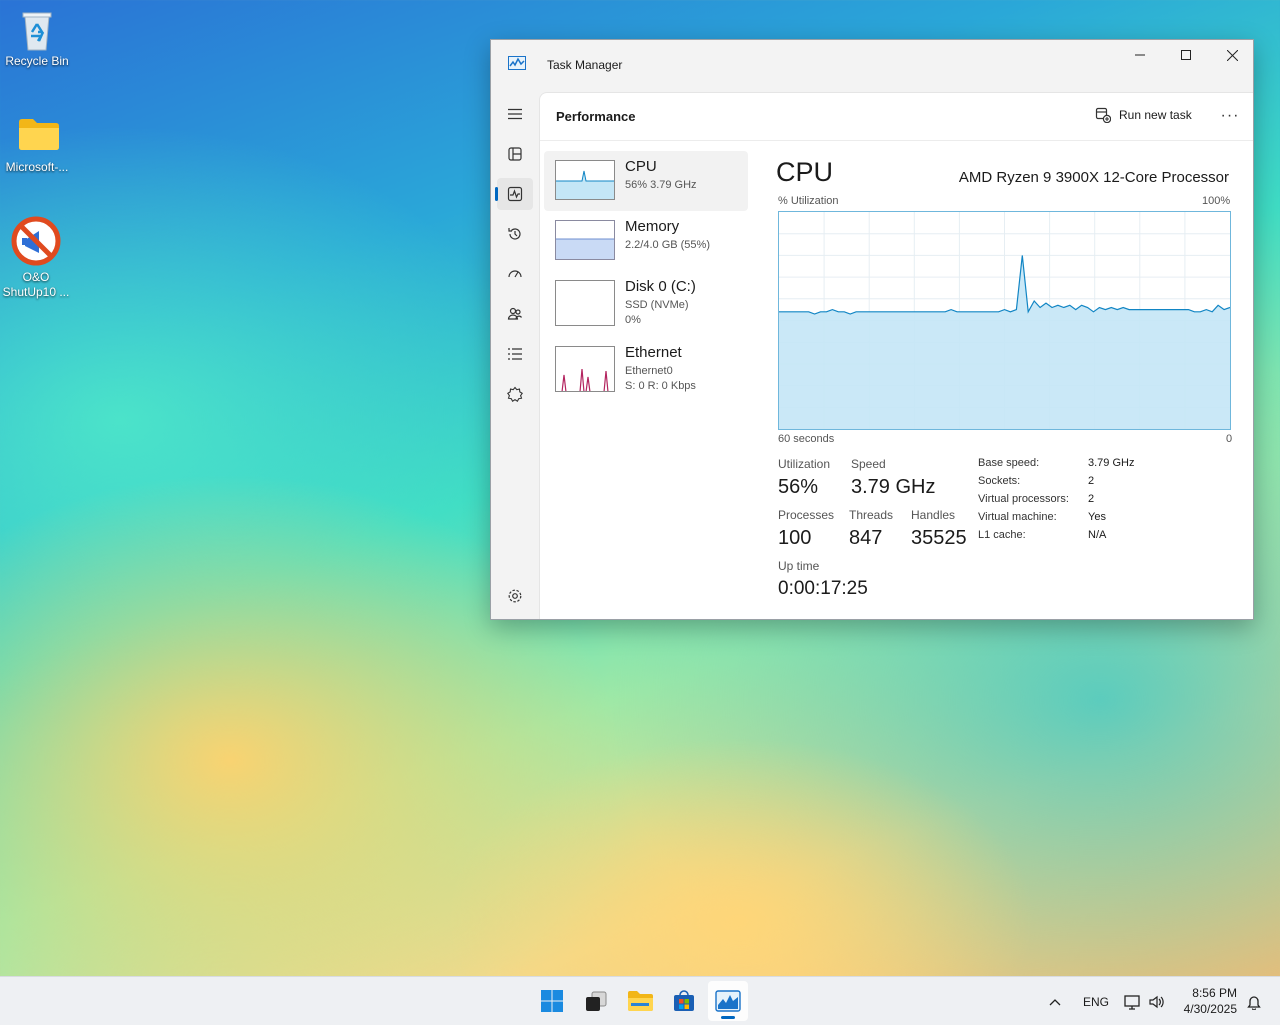 This screenshot has height=1025, width=1280. What do you see at coordinates (1216, 201) in the screenshot?
I see `graph-y-max-label: 100%` at bounding box center [1216, 201].